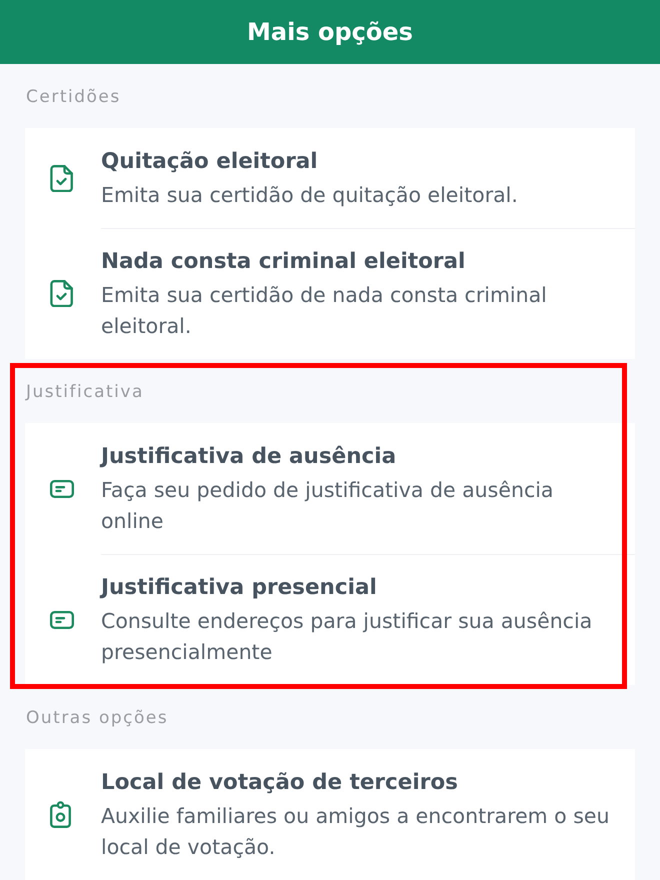 This screenshot has width=660, height=880. I want to click on option-description: Consulte endereços para justificar sua ausência presencialmente, so click(347, 637).